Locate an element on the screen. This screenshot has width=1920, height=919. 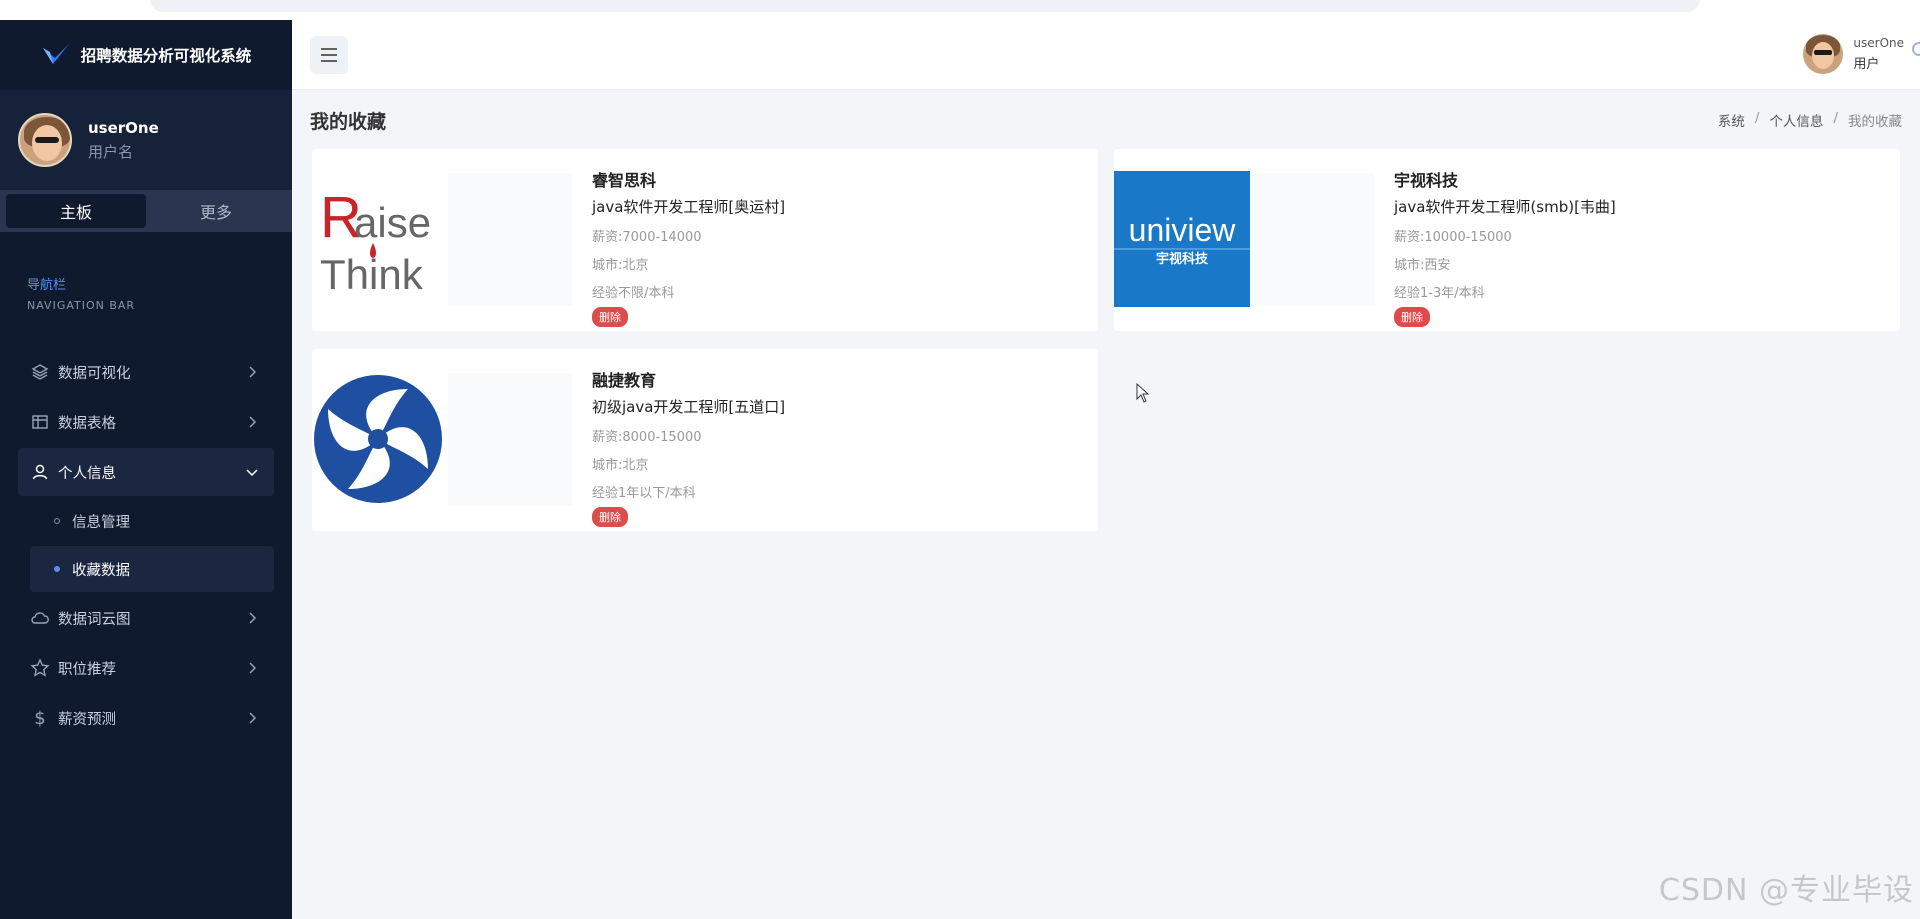
brand: 招聘数据分析可视化系统 is located at coordinates (146, 55).